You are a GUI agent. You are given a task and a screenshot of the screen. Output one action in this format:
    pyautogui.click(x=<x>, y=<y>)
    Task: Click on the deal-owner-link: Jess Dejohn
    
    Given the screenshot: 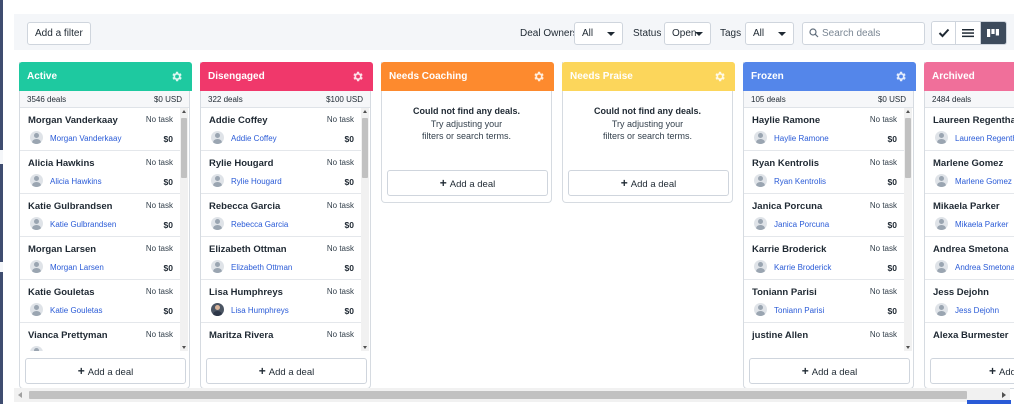 What is the action you would take?
    pyautogui.click(x=977, y=310)
    